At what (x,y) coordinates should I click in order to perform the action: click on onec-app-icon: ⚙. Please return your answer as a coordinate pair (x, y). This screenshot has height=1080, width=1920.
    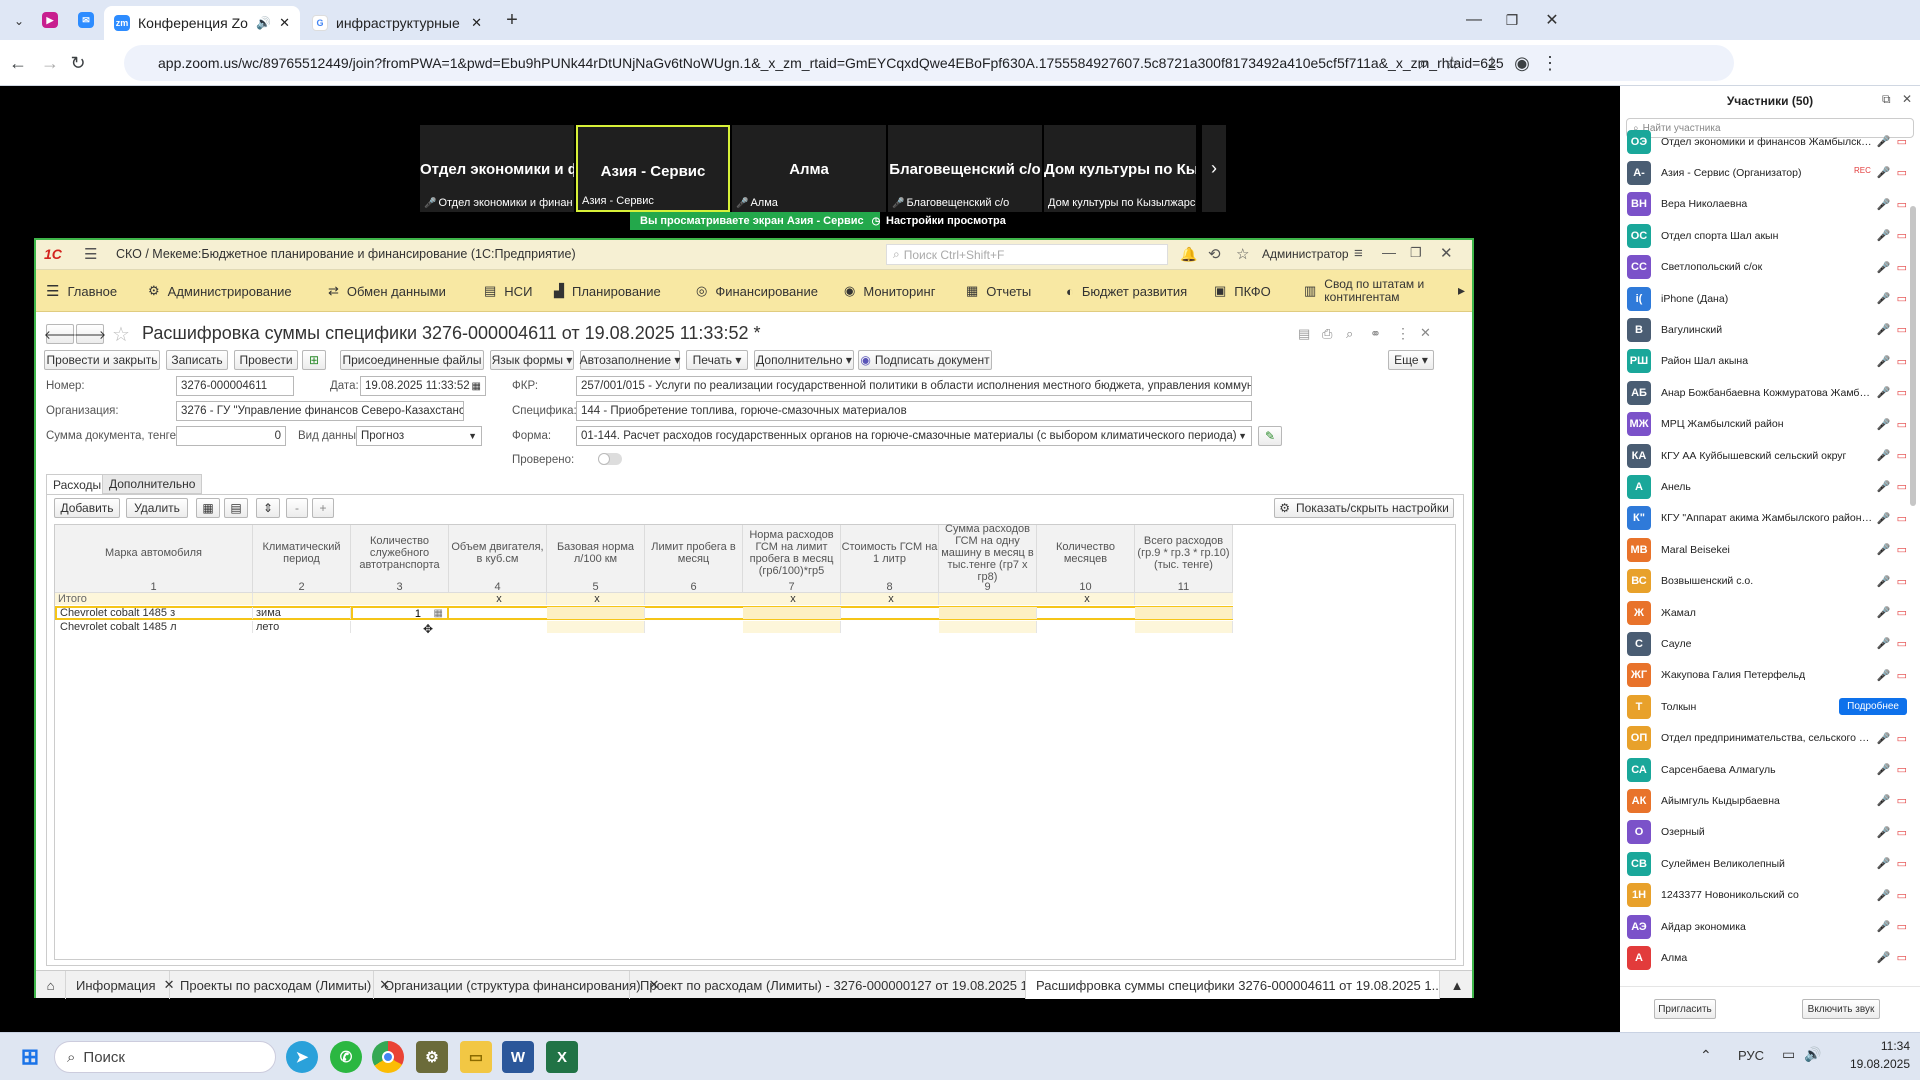
    Looking at the image, I should click on (432, 1057).